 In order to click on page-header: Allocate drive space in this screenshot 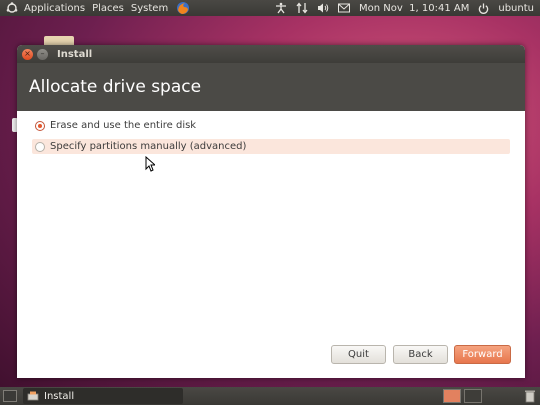, I will do `click(271, 87)`.